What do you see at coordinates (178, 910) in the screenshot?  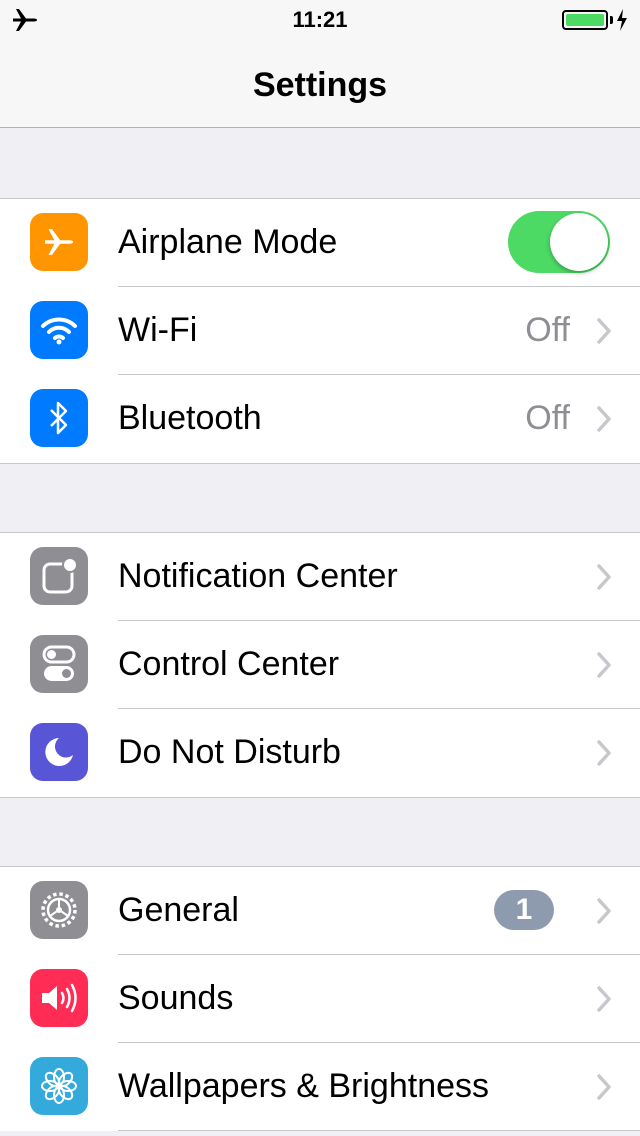 I see `row-label: General` at bounding box center [178, 910].